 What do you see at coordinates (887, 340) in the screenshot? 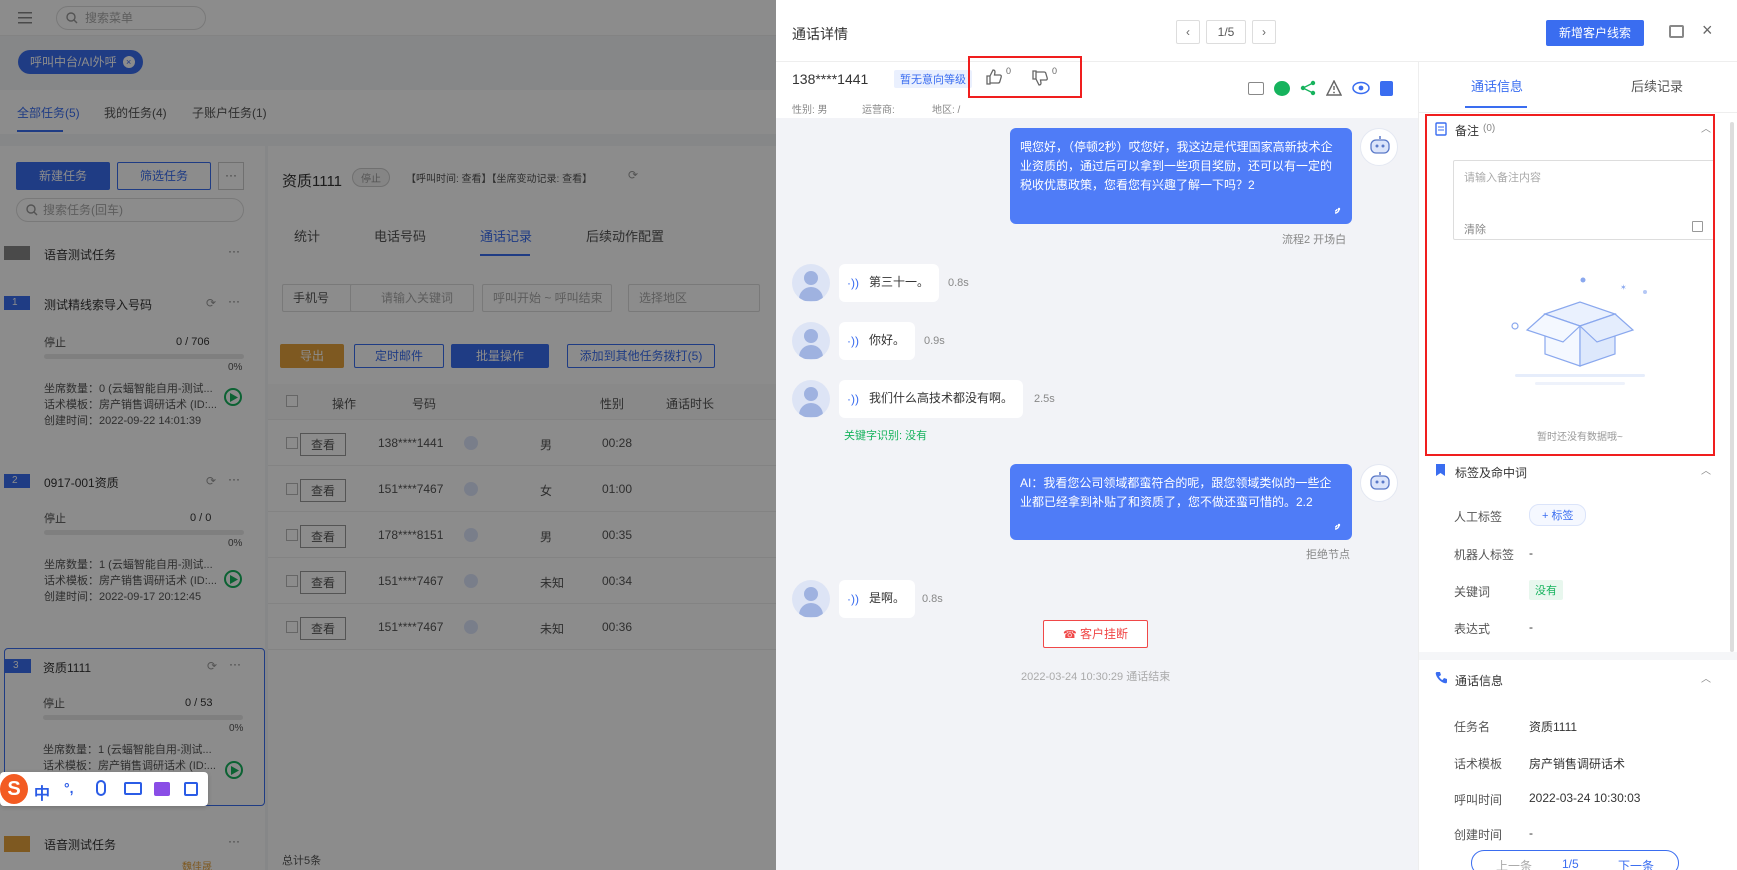
I see `customer-message-text: 你好。` at bounding box center [887, 340].